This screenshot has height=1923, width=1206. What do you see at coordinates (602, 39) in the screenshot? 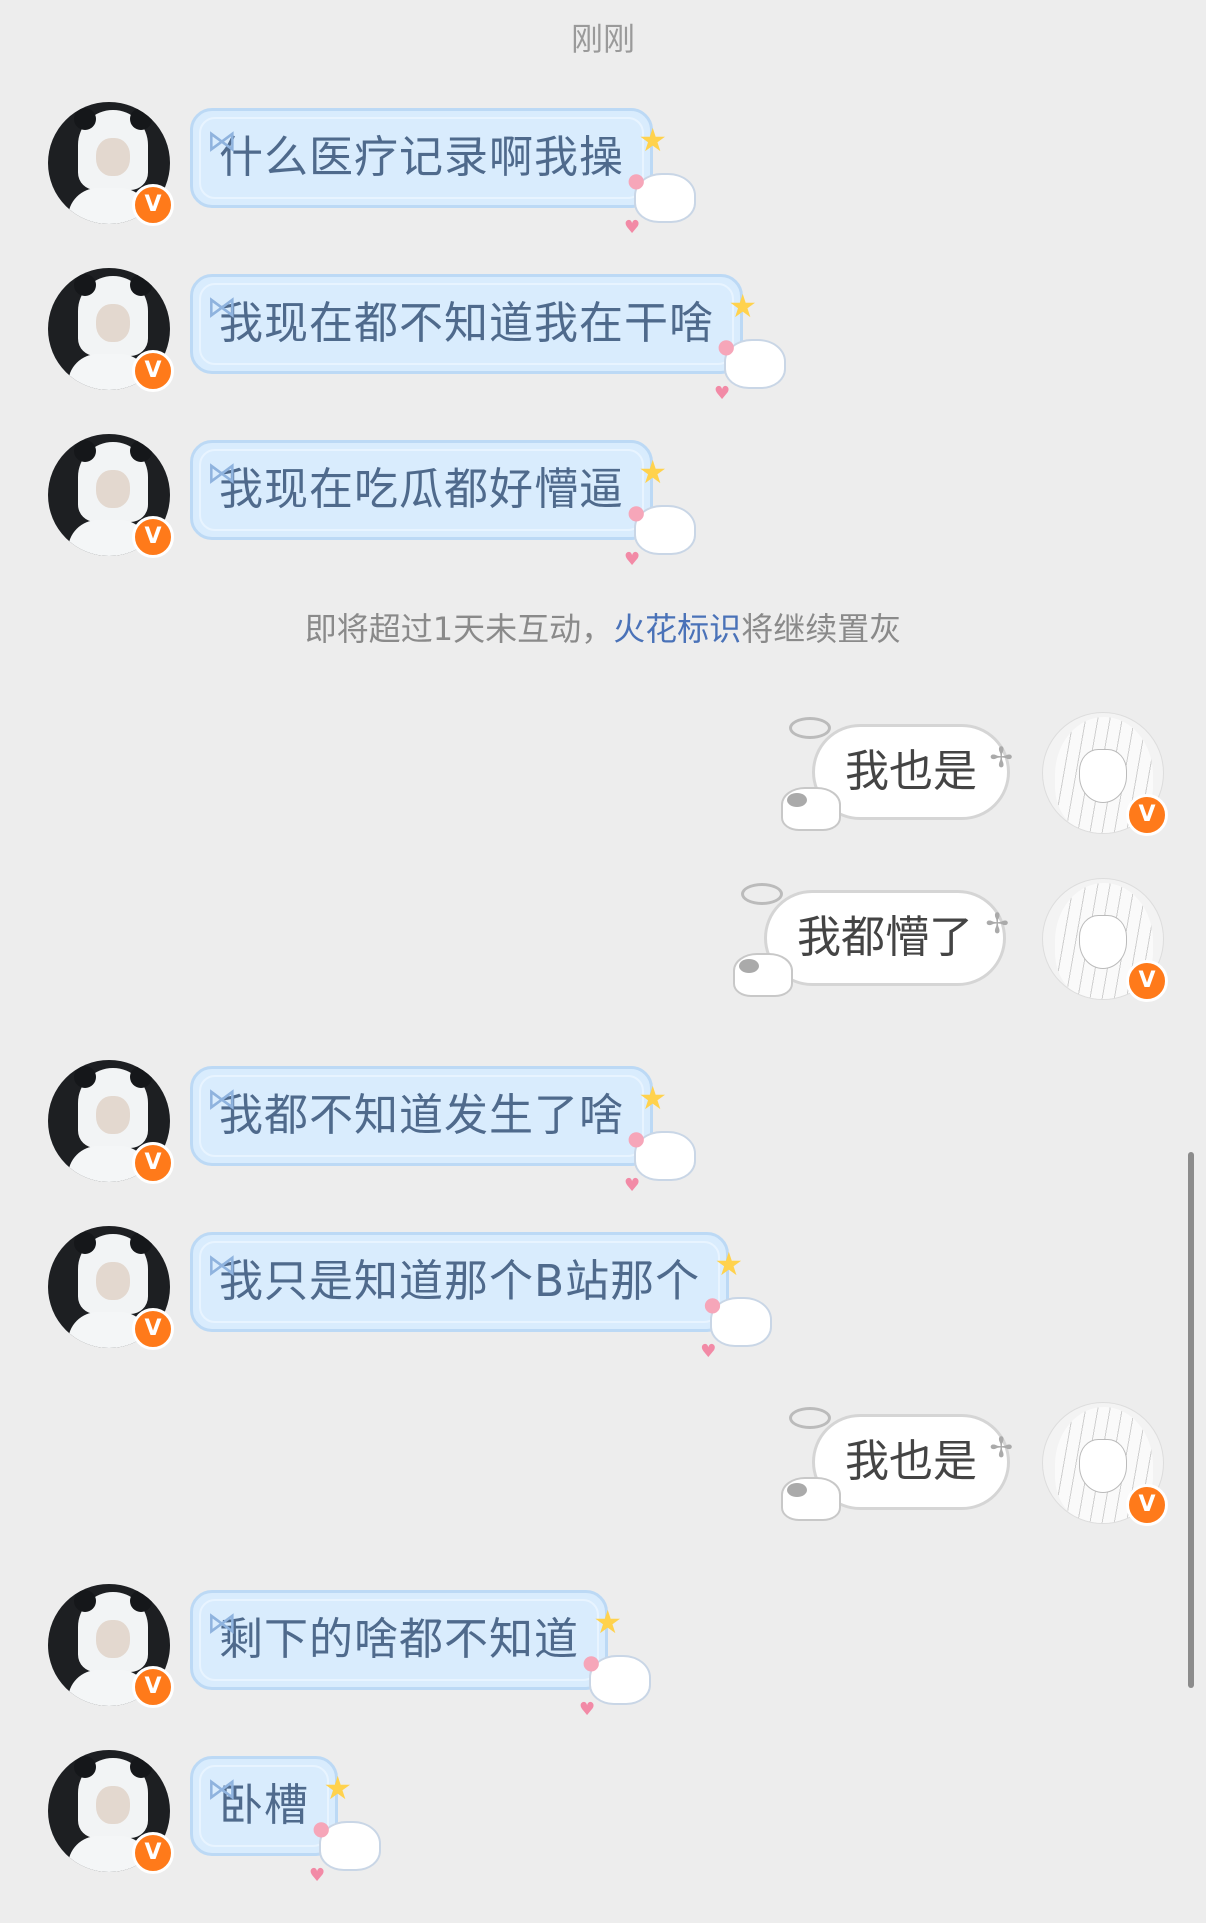
I see `timestamp: 刚刚` at bounding box center [602, 39].